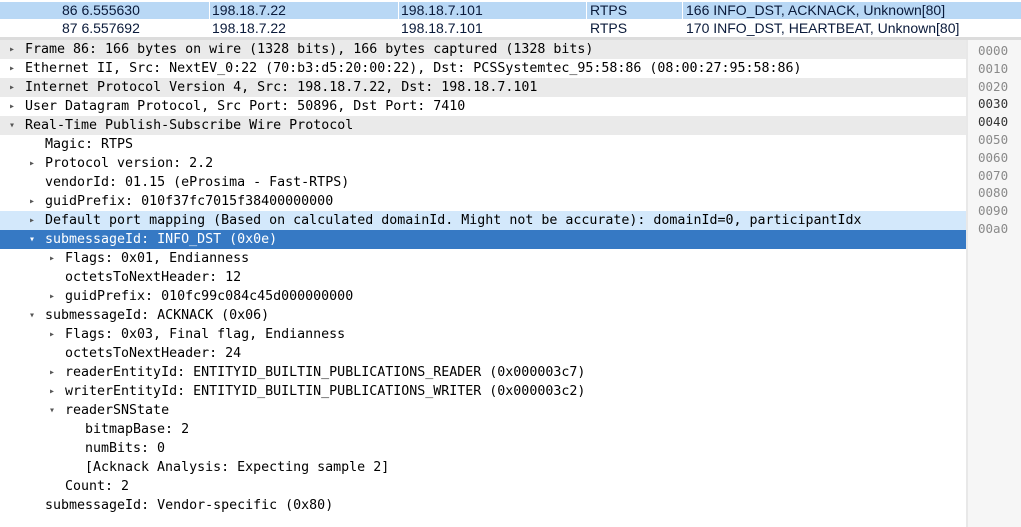 The width and height of the screenshot is (1021, 527). What do you see at coordinates (483, 182) in the screenshot?
I see `tree-row: vendorId: 01.15 (eProsima - Fast-RTPS)` at bounding box center [483, 182].